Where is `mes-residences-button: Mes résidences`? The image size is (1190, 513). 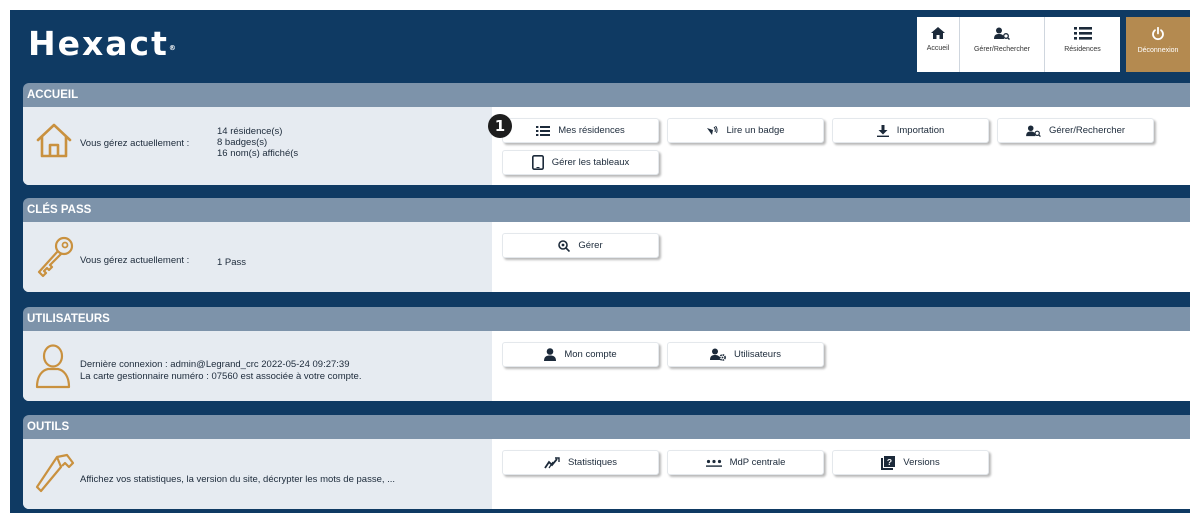 mes-residences-button: Mes résidences is located at coordinates (580, 130).